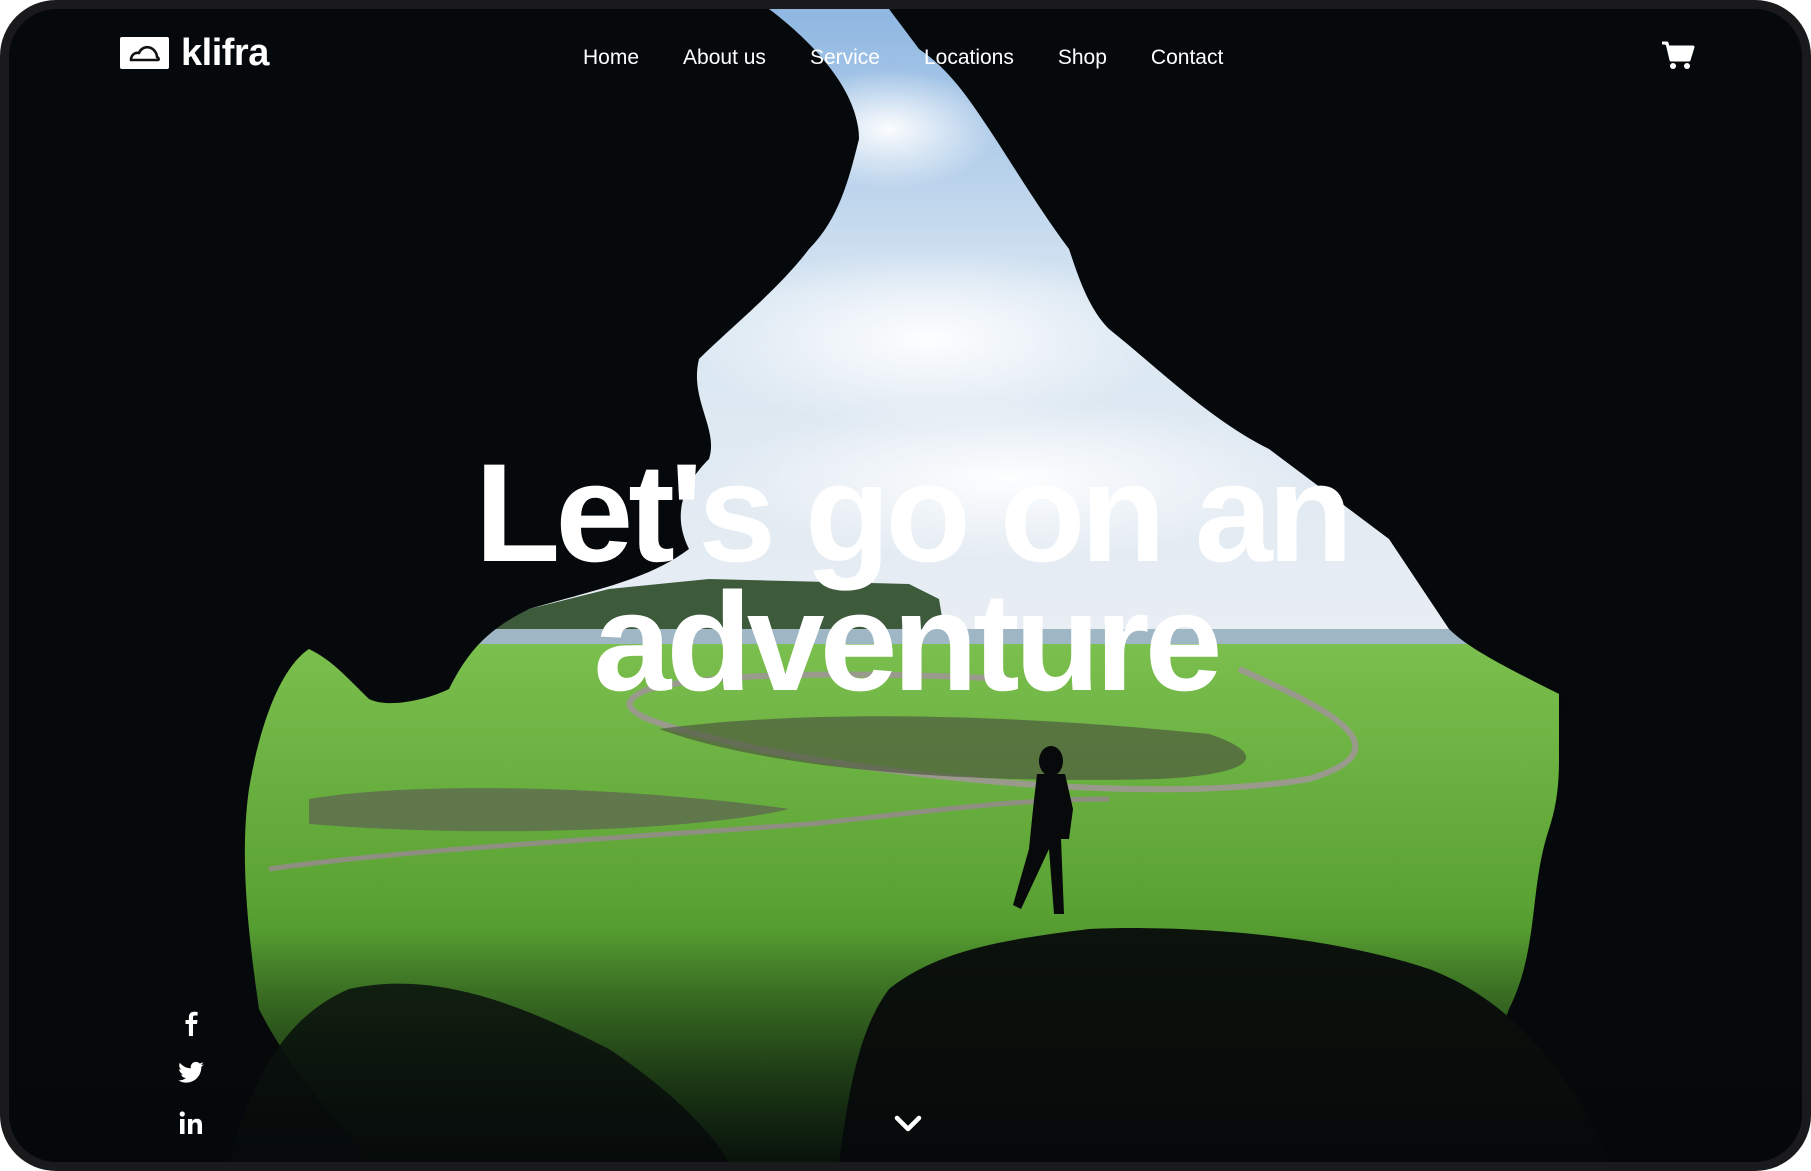  Describe the element at coordinates (724, 57) in the screenshot. I see `nav-item-about-us: About us` at that location.